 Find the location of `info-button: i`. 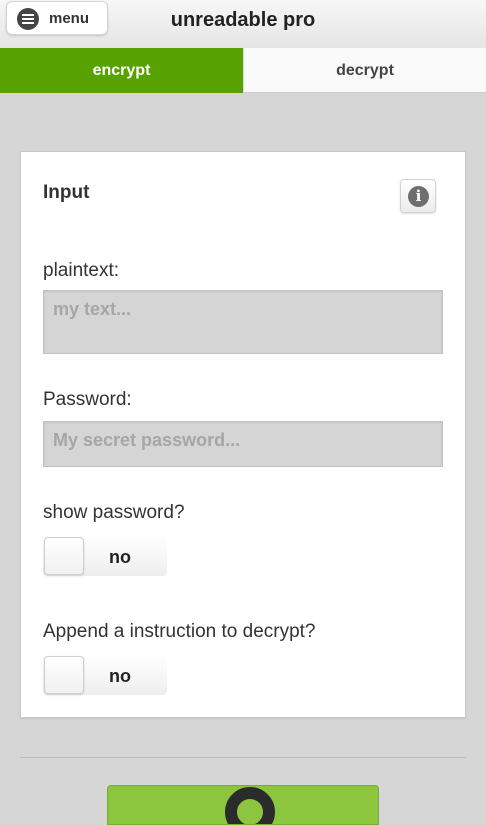

info-button: i is located at coordinates (418, 196).